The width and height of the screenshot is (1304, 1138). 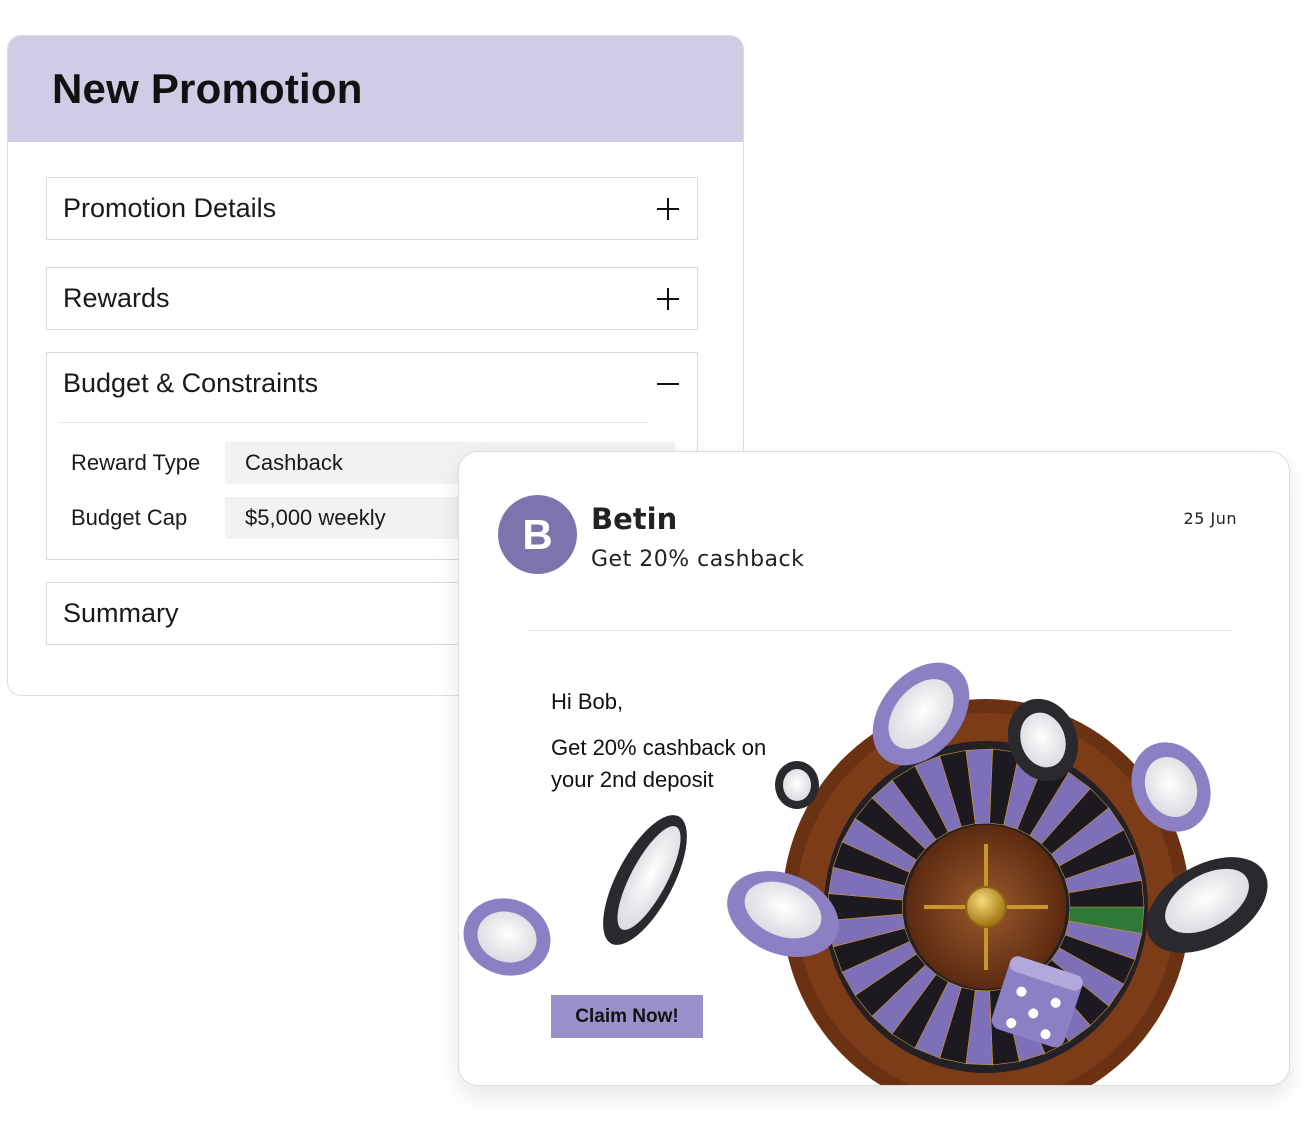 What do you see at coordinates (634, 519) in the screenshot?
I see `sender-name: Betin` at bounding box center [634, 519].